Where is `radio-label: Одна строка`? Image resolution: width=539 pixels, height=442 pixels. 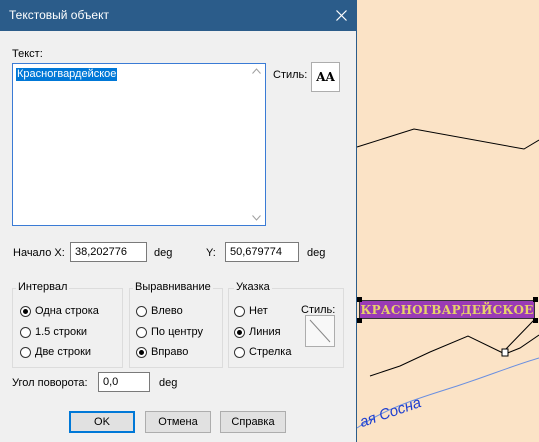
radio-label: Одна строка is located at coordinates (67, 311).